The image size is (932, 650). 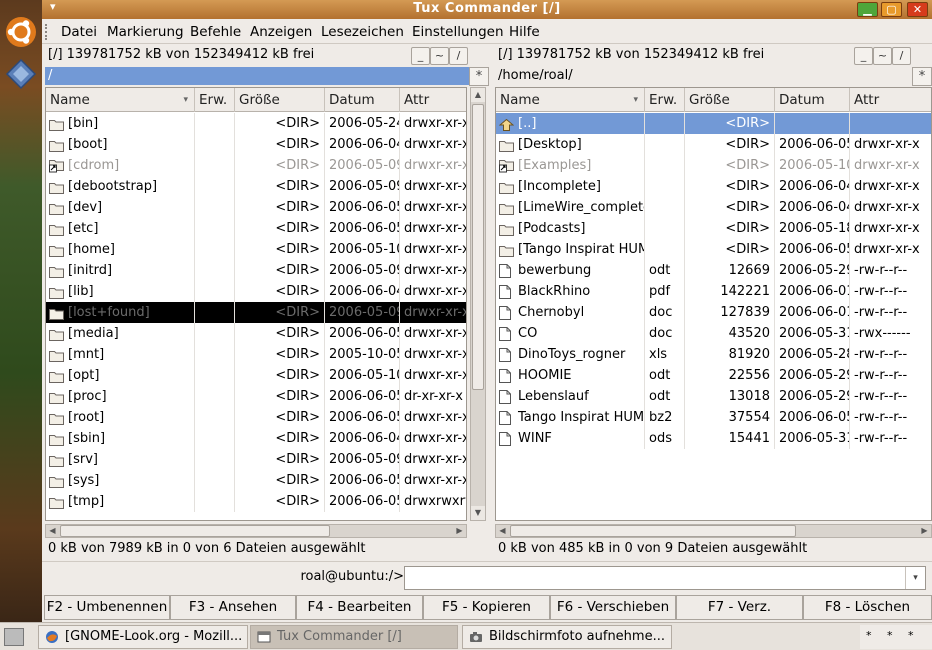 I want to click on left-file-row: [home] <DIR> 2006-05-10 drwxr-xr-x, so click(x=256, y=249).